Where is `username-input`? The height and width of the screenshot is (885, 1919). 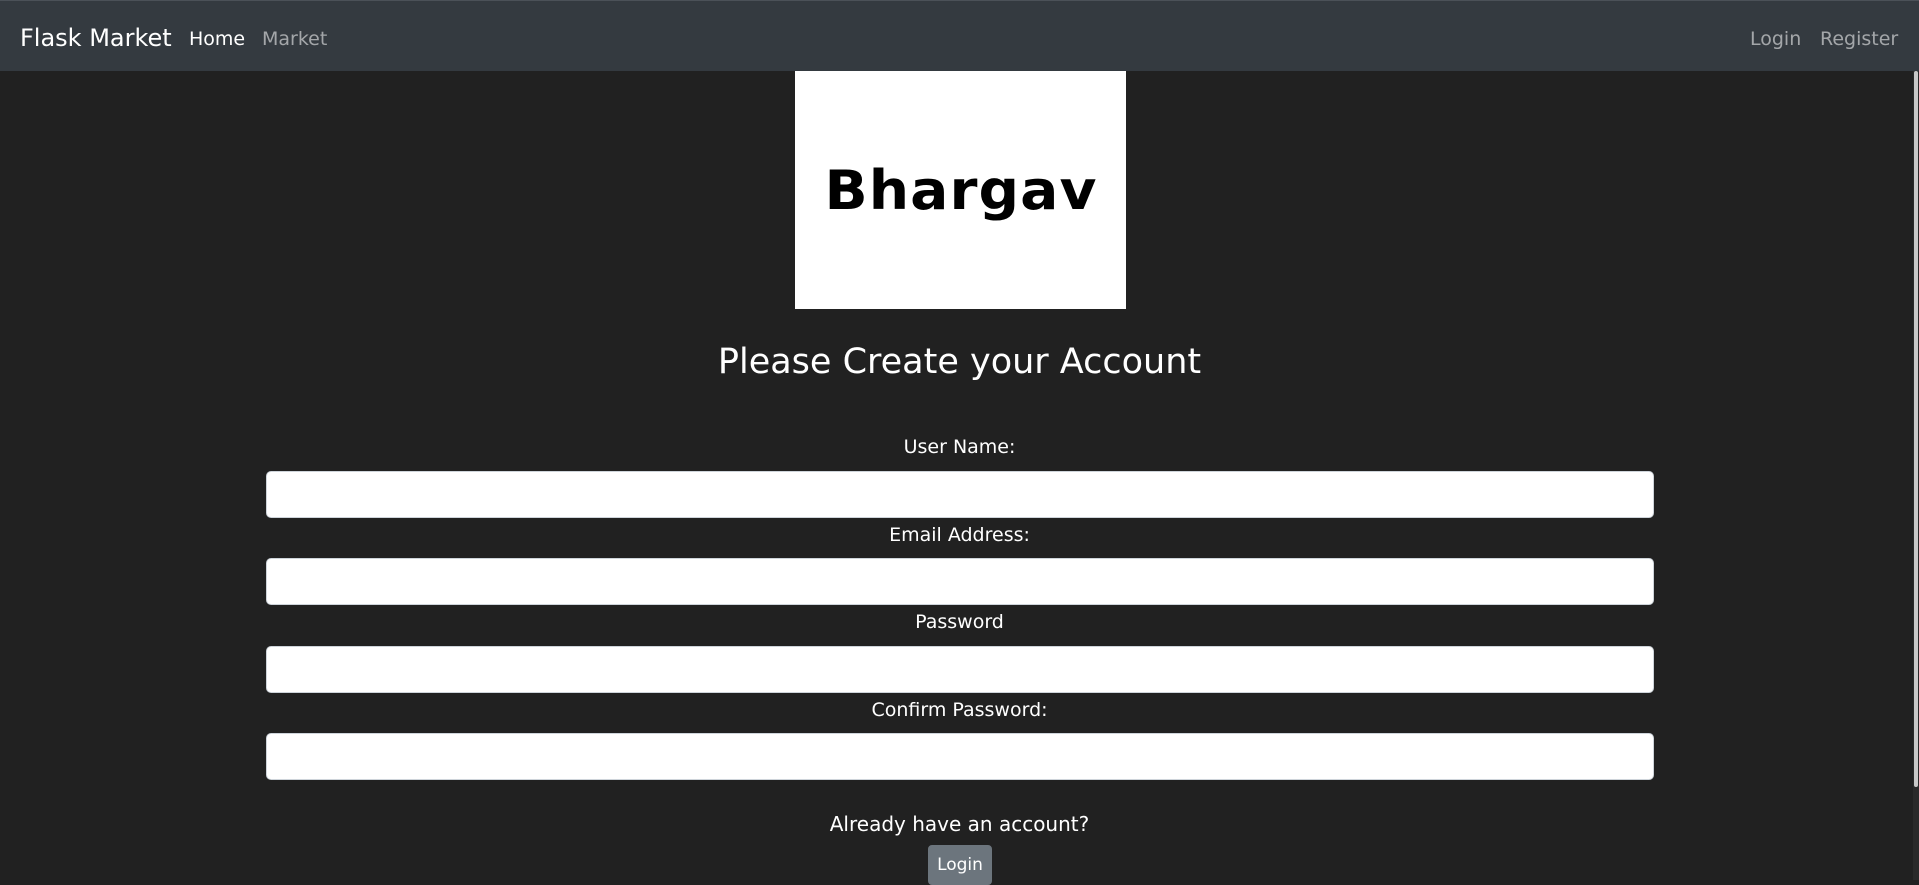 username-input is located at coordinates (960, 494).